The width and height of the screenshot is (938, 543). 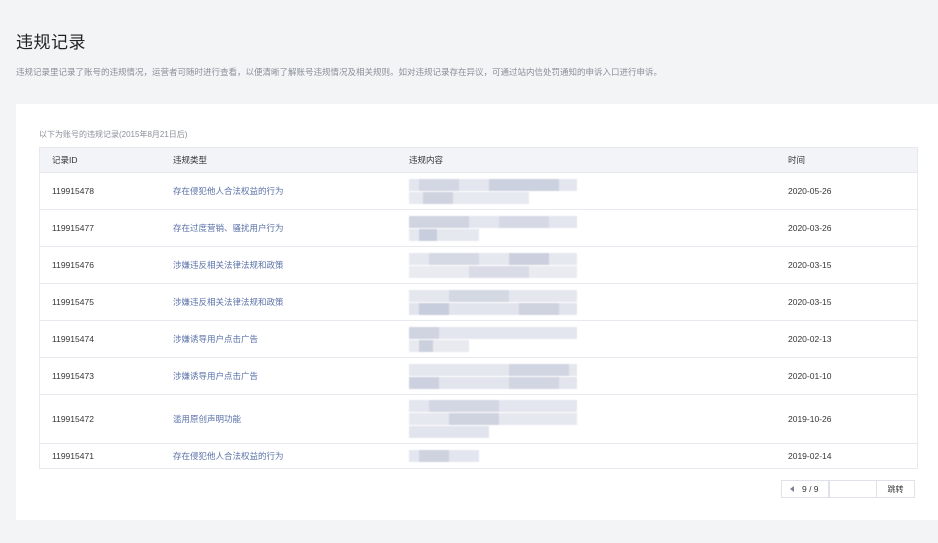 I want to click on violation-type-link: 存在过度营销、骚扰用户行为, so click(x=228, y=228).